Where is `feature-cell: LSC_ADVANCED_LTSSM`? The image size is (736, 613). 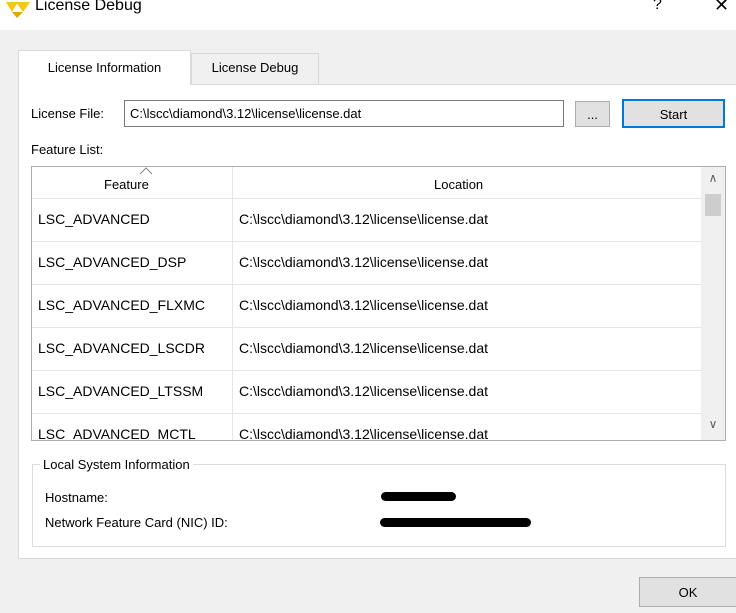 feature-cell: LSC_ADVANCED_LTSSM is located at coordinates (121, 391).